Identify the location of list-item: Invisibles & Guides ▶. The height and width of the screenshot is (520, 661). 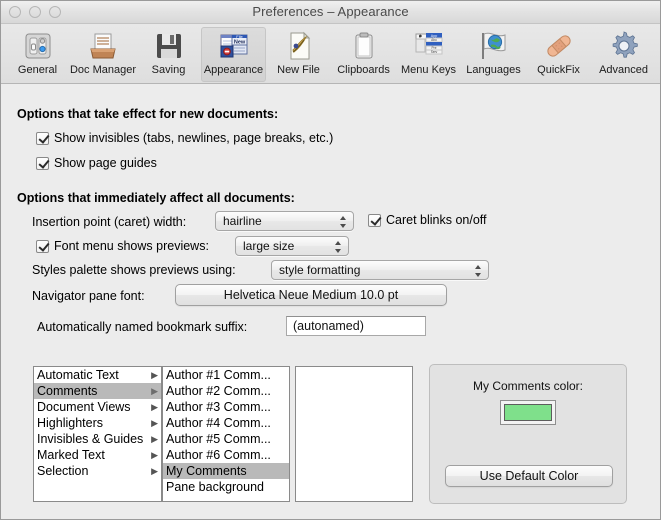
(97, 439).